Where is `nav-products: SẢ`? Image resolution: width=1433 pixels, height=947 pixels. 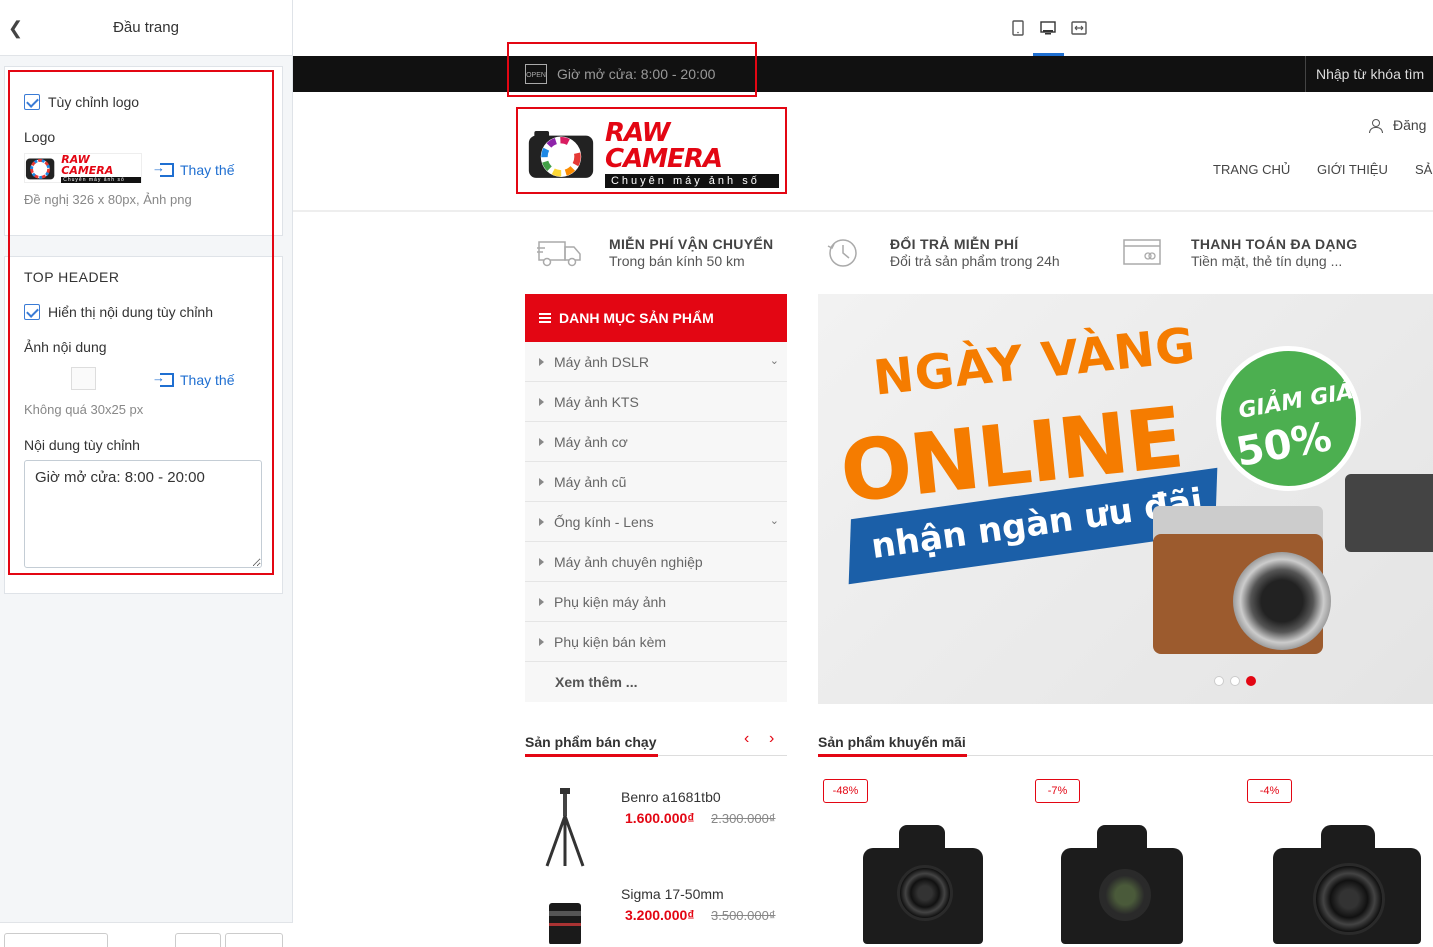 nav-products: SẢ is located at coordinates (1423, 169).